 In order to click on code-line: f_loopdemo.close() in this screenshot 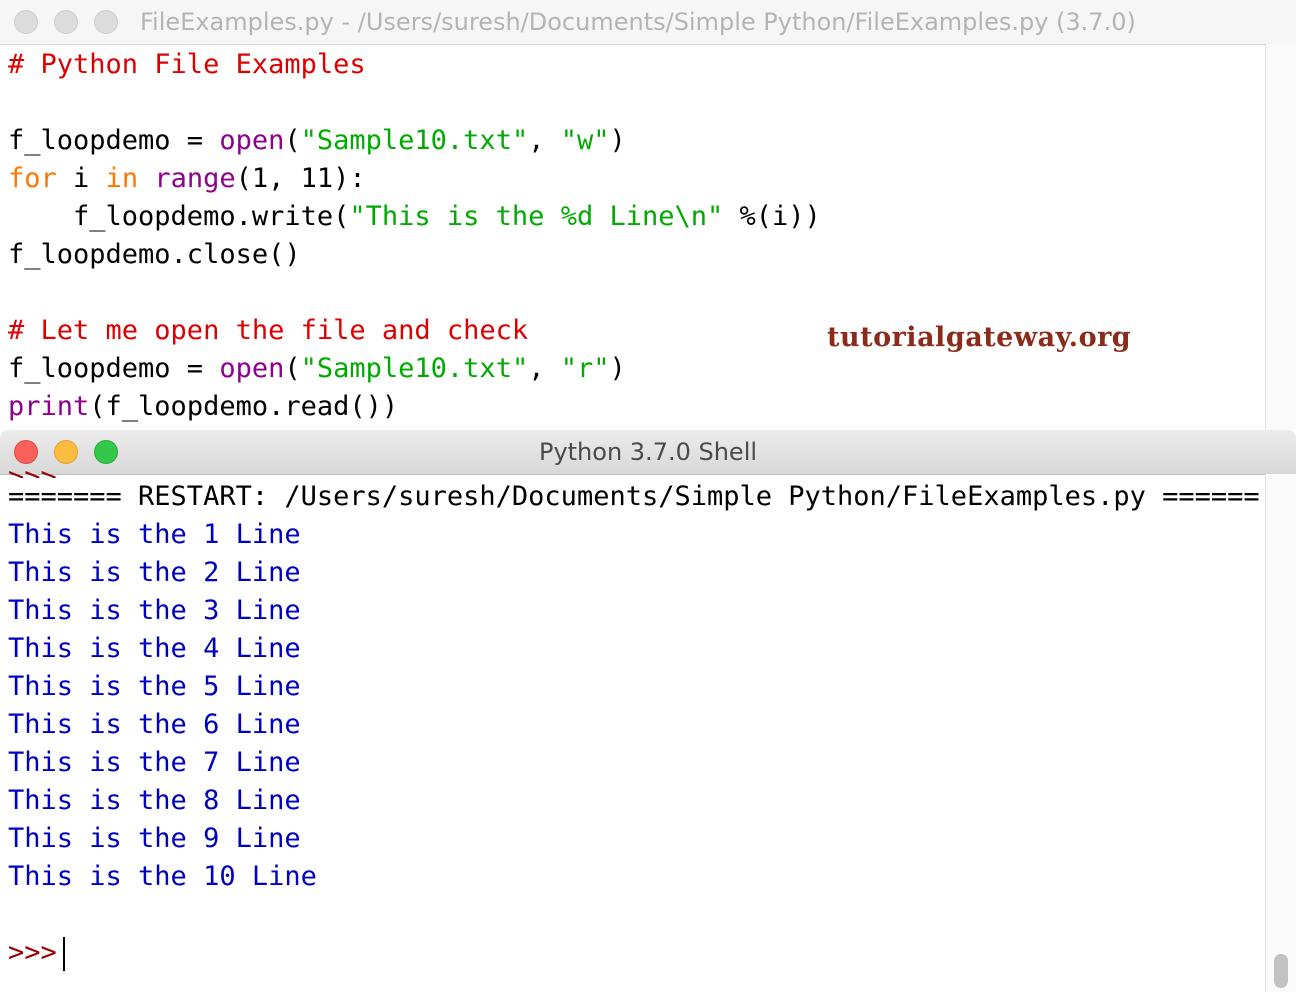, I will do `click(414, 255)`.